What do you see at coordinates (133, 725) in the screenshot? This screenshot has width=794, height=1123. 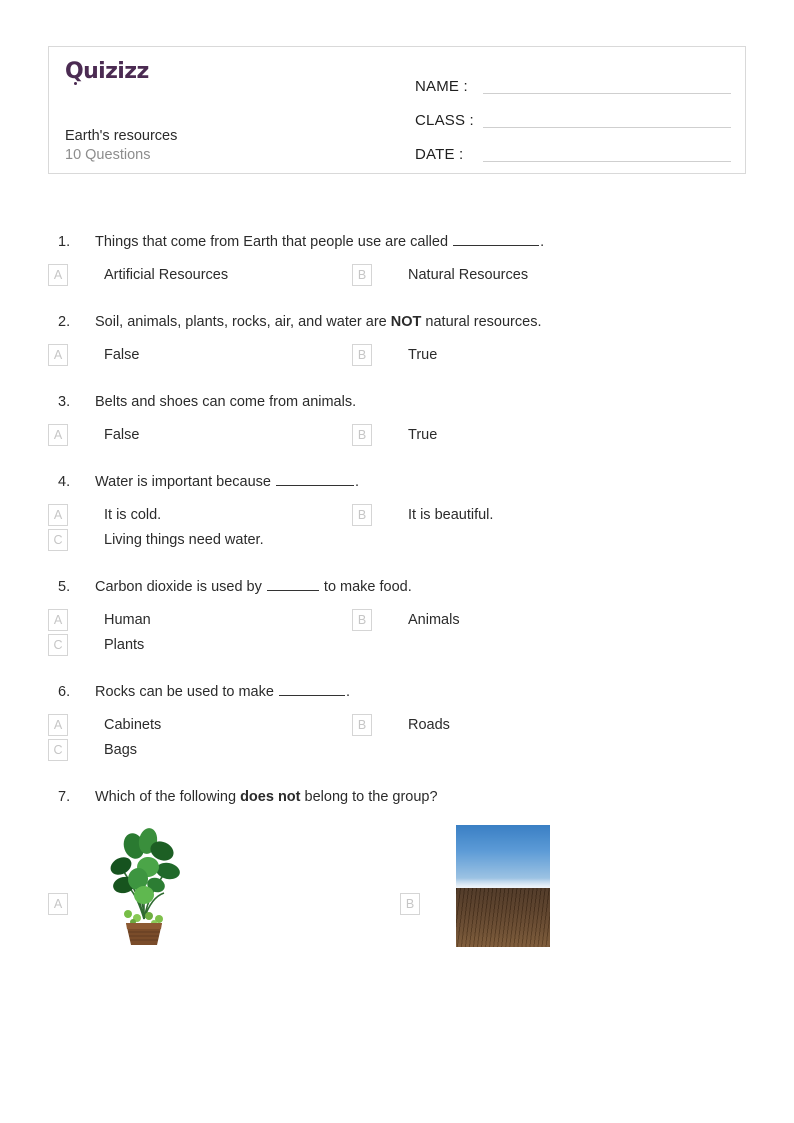 I see `option-label: Cabinets` at bounding box center [133, 725].